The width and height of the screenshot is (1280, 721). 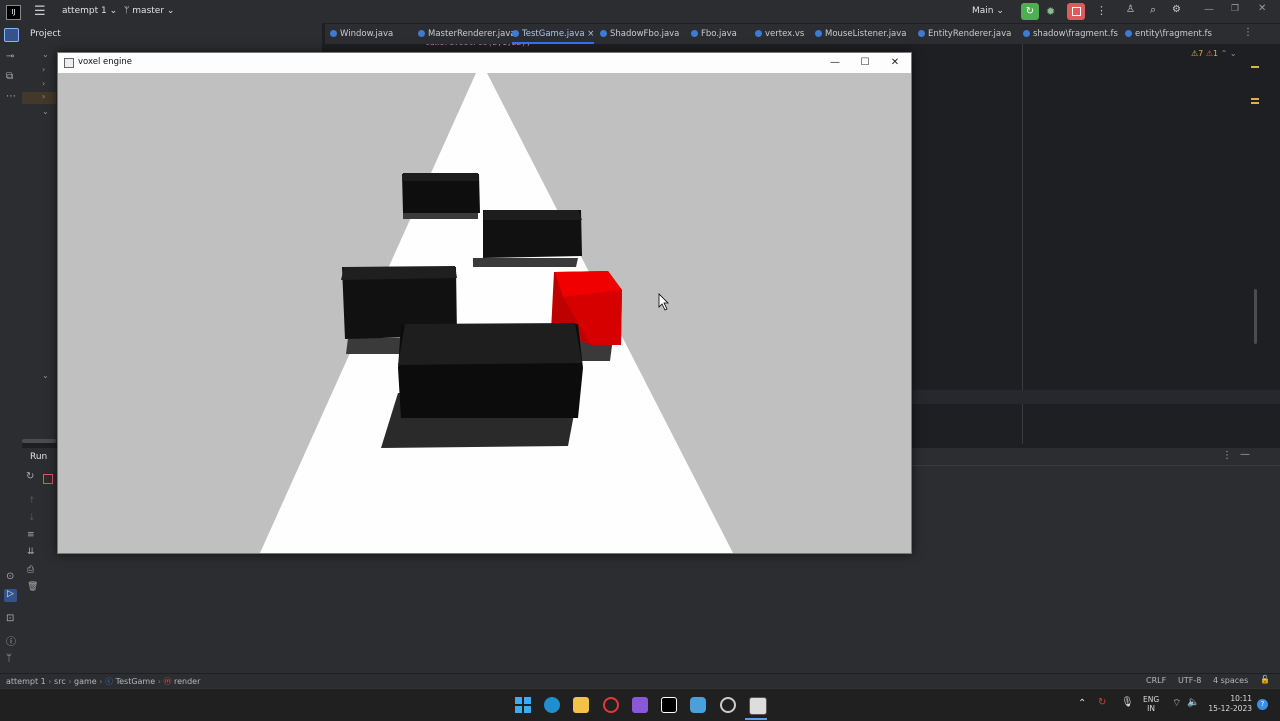 What do you see at coordinates (48, 479) in the screenshot?
I see `stop-icon` at bounding box center [48, 479].